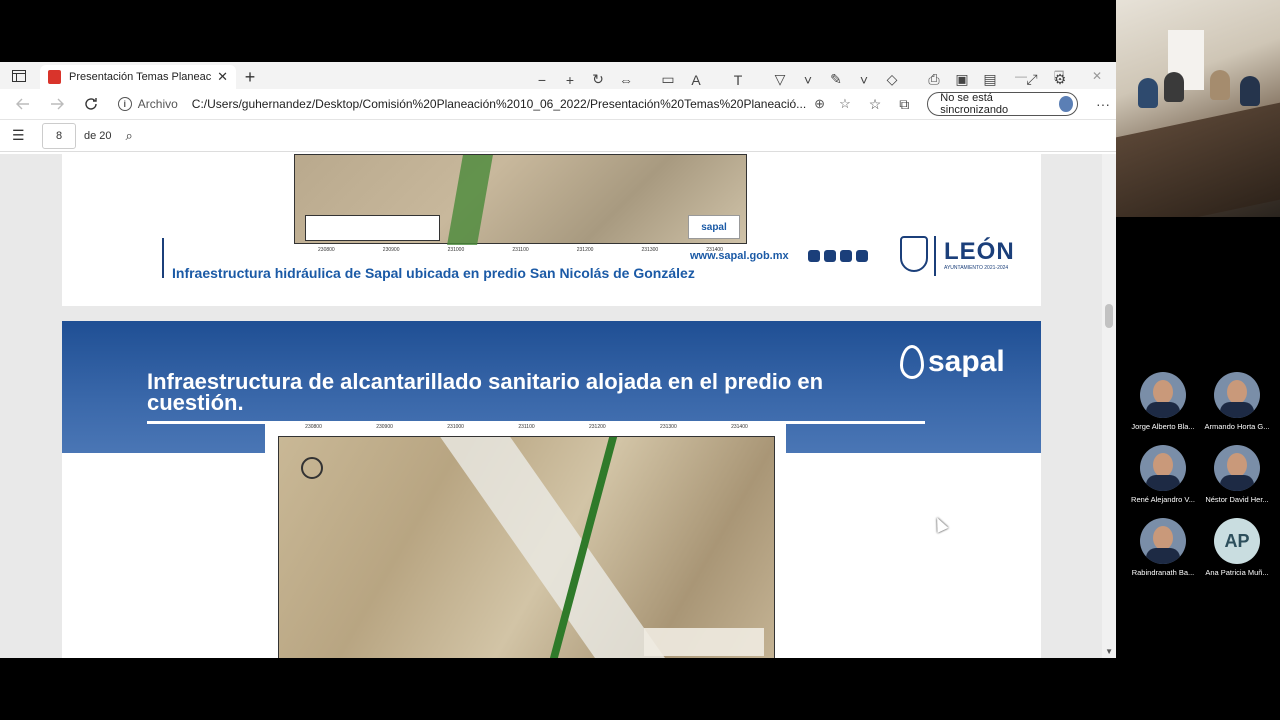  I want to click on refresh-button, so click(91, 104).